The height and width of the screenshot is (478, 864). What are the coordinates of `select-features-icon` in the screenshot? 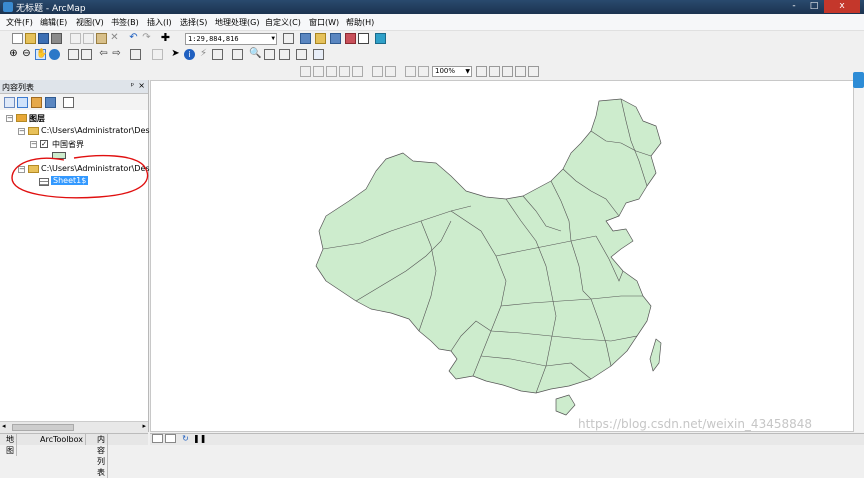 It's located at (135, 54).